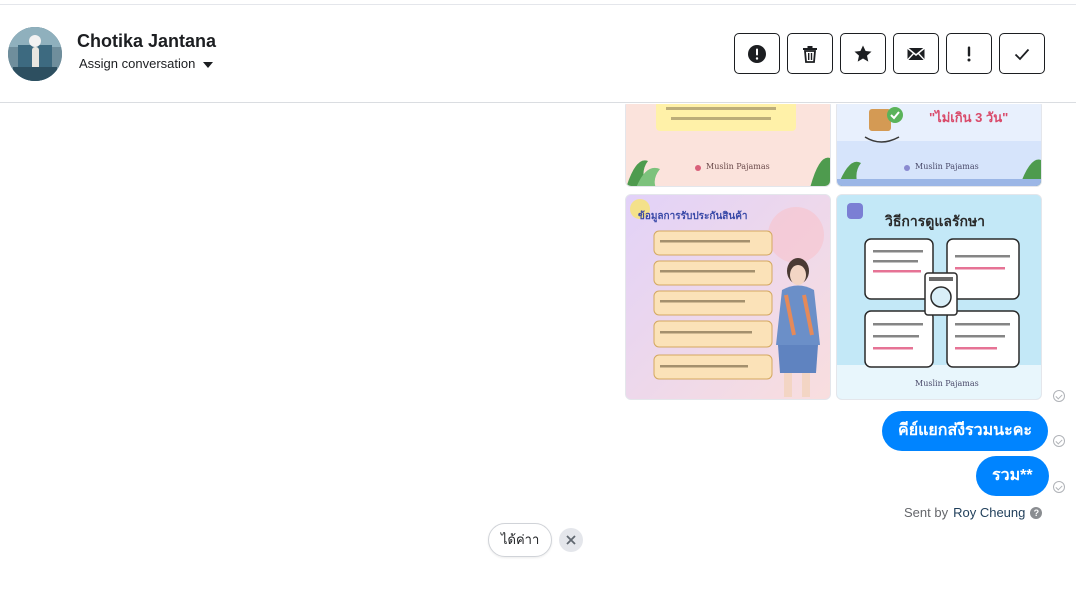  I want to click on message-bubble: คีย์แยกส่งีรวมนะคะ, so click(965, 431).